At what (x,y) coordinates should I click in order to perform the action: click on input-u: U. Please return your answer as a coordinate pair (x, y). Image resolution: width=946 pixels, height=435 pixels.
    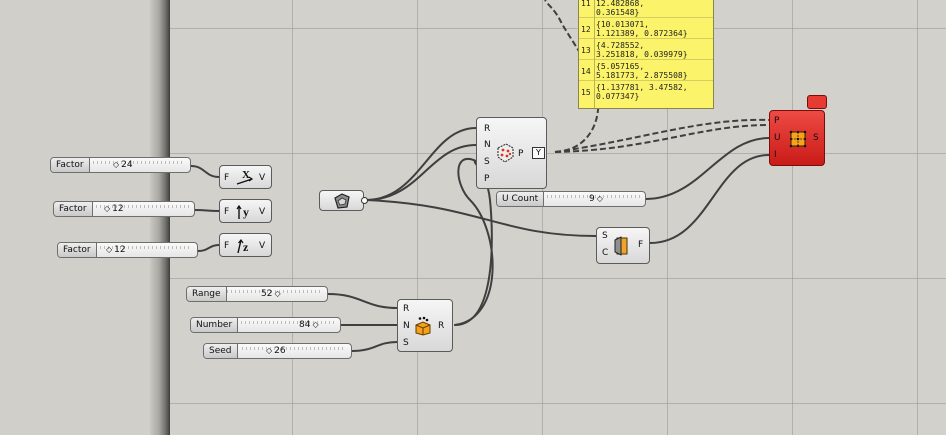
    Looking at the image, I should click on (777, 138).